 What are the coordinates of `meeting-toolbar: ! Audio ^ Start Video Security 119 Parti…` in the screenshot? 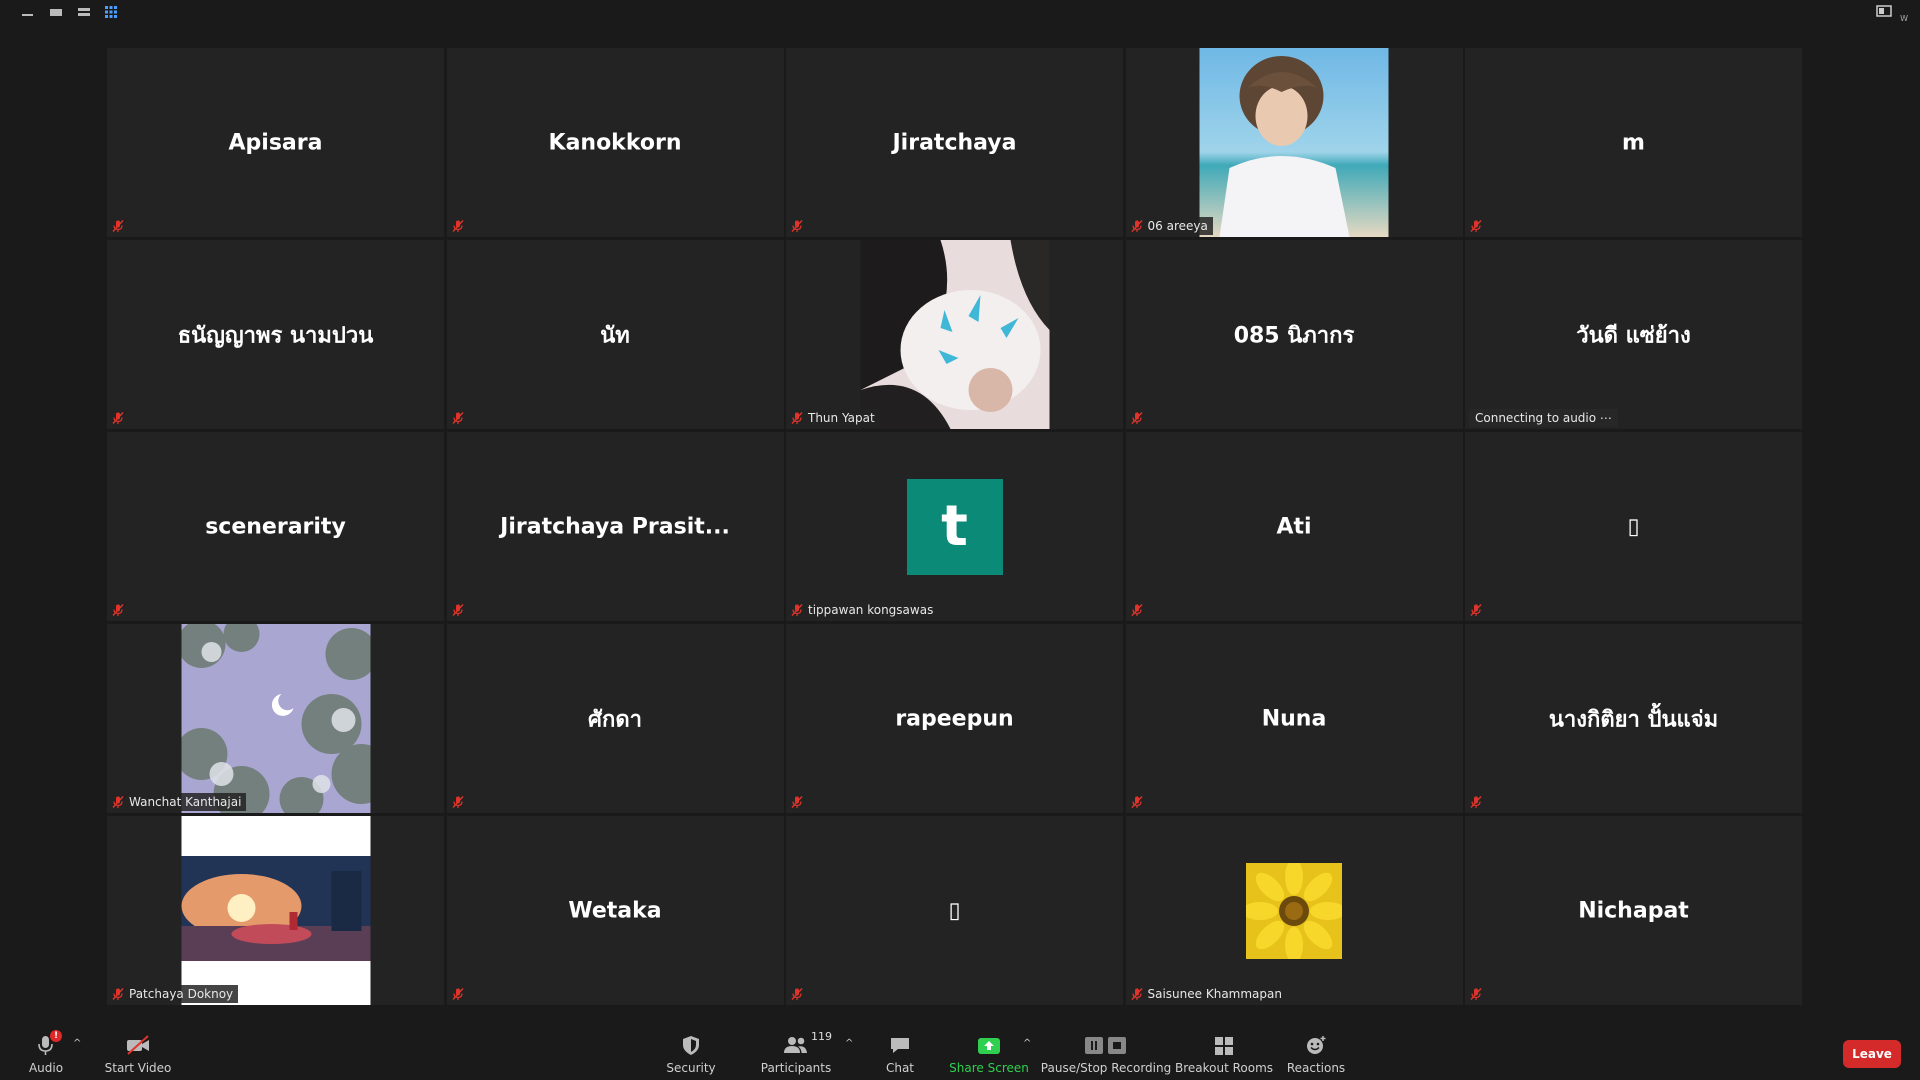 It's located at (960, 1055).